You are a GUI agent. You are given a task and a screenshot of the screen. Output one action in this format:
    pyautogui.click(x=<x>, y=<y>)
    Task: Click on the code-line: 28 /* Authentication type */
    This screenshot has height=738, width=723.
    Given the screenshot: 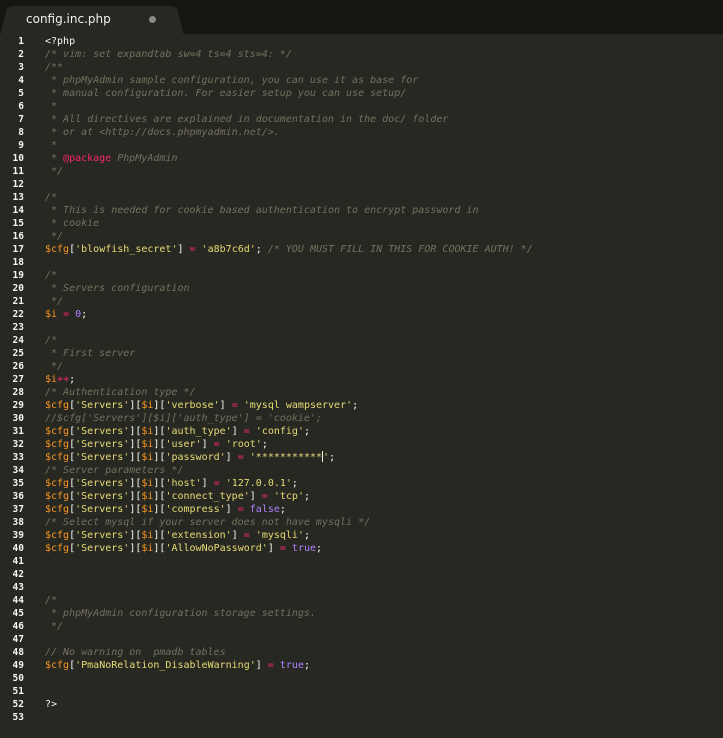 What is the action you would take?
    pyautogui.click(x=361, y=392)
    